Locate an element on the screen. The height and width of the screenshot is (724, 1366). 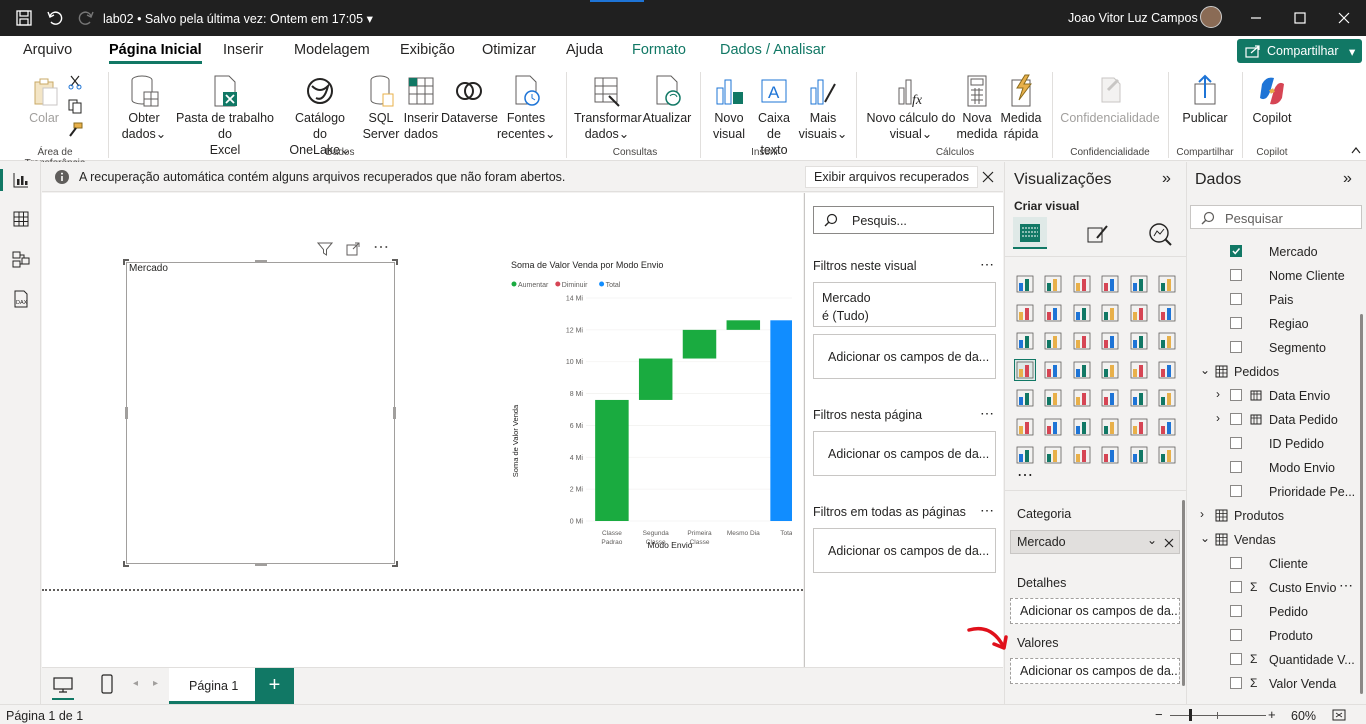
visual-calculation-button: fx Novo cálculo do visual⌄ is located at coordinates (911, 108).